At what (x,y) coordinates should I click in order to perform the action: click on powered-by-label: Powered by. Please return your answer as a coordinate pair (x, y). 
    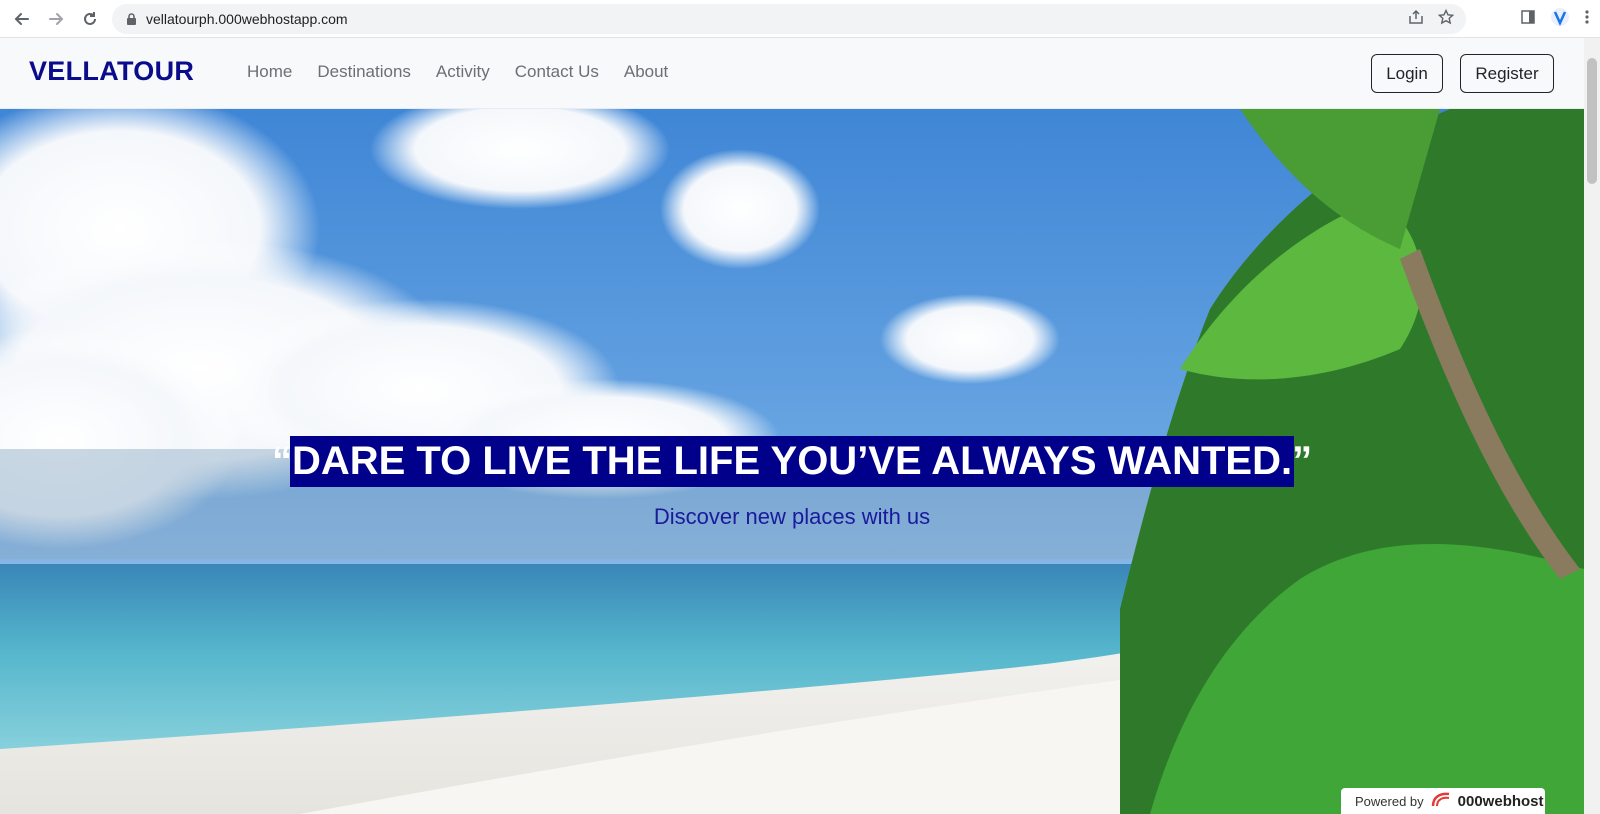
    Looking at the image, I should click on (1389, 801).